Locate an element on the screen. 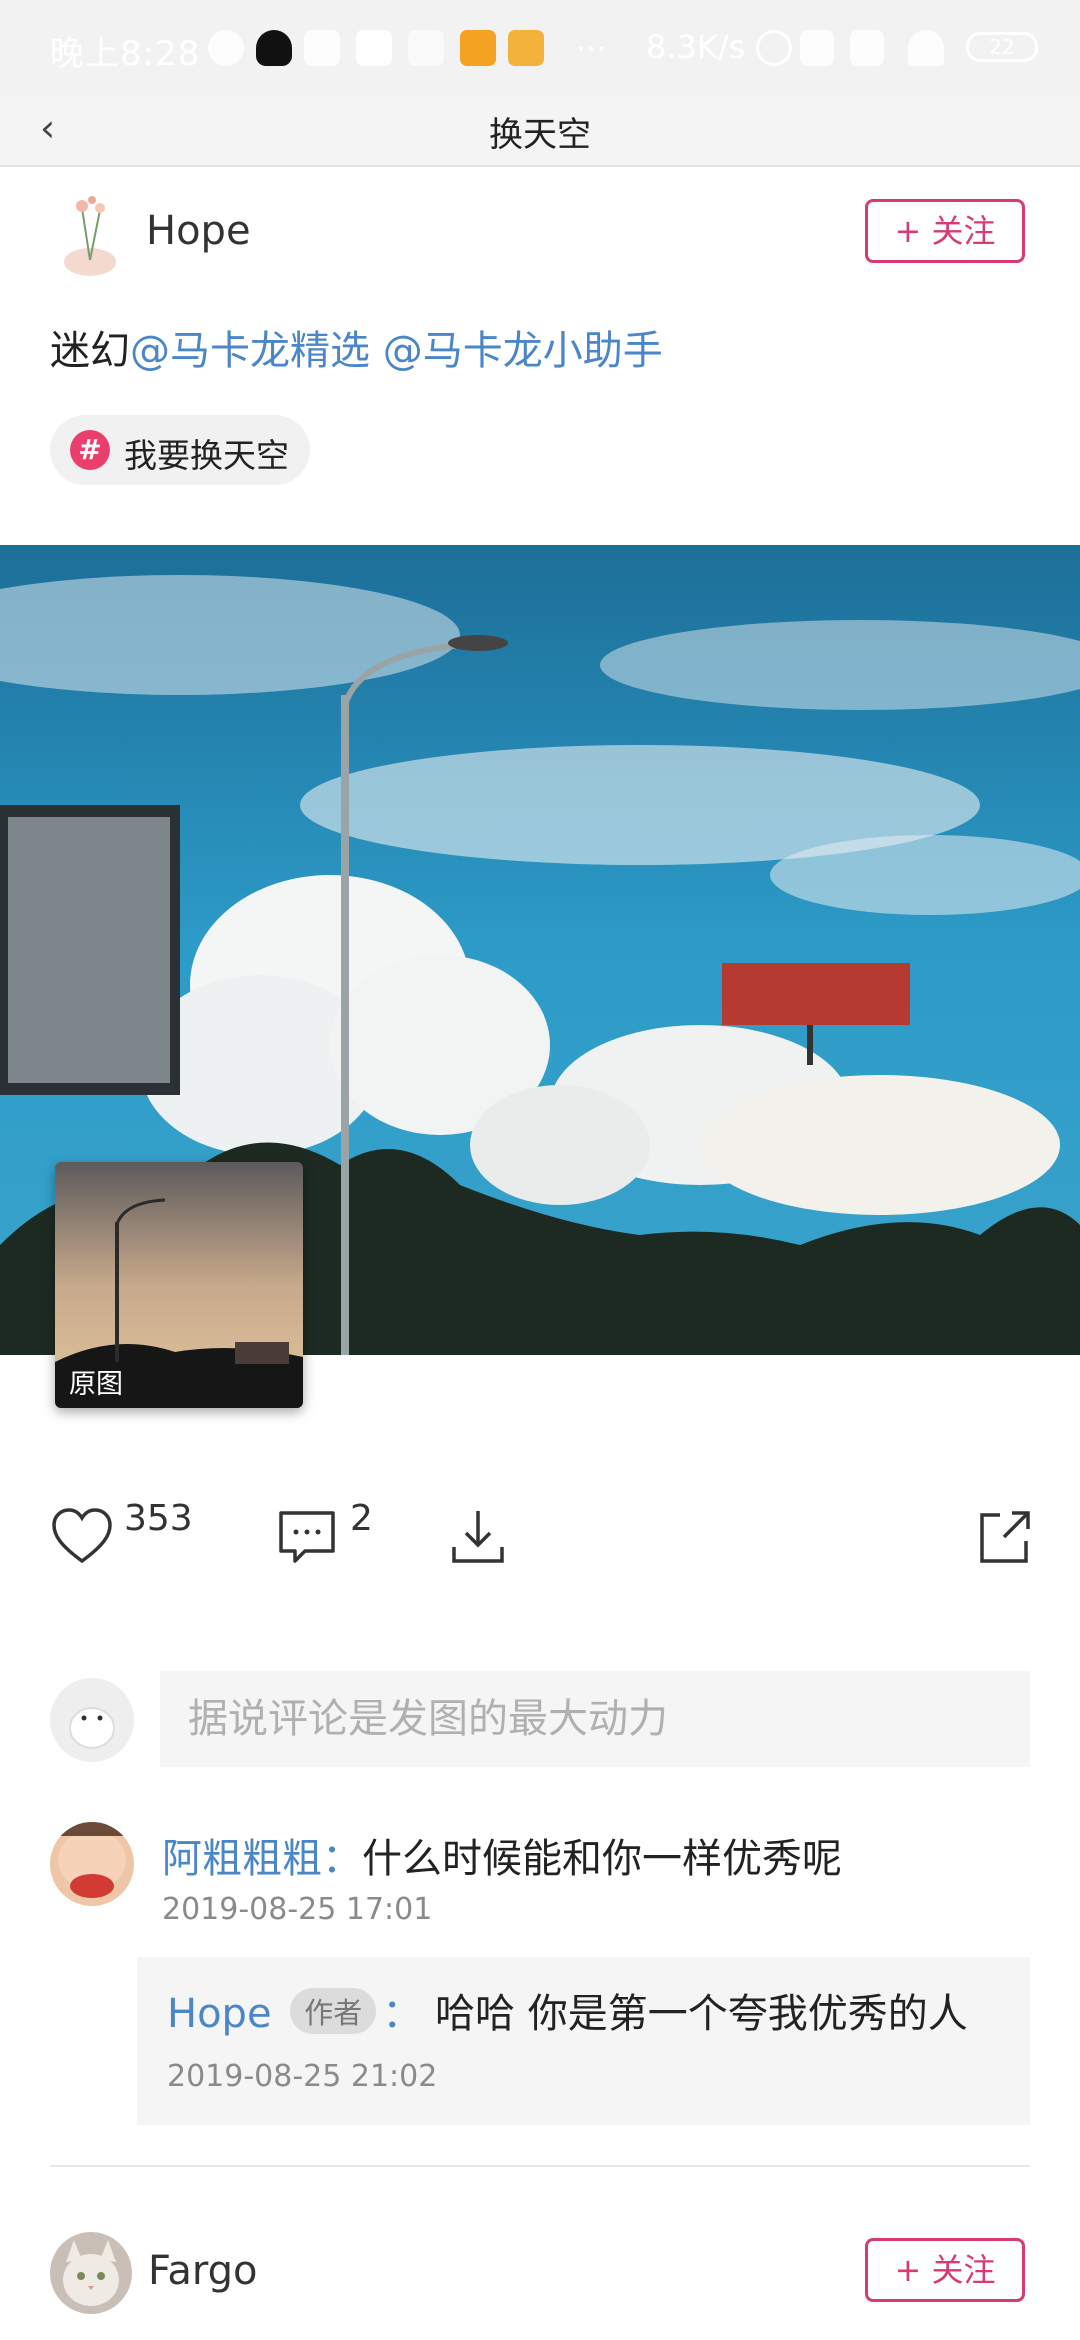 This screenshot has width=1080, height=2340. reply-author-name: Hope is located at coordinates (219, 2014).